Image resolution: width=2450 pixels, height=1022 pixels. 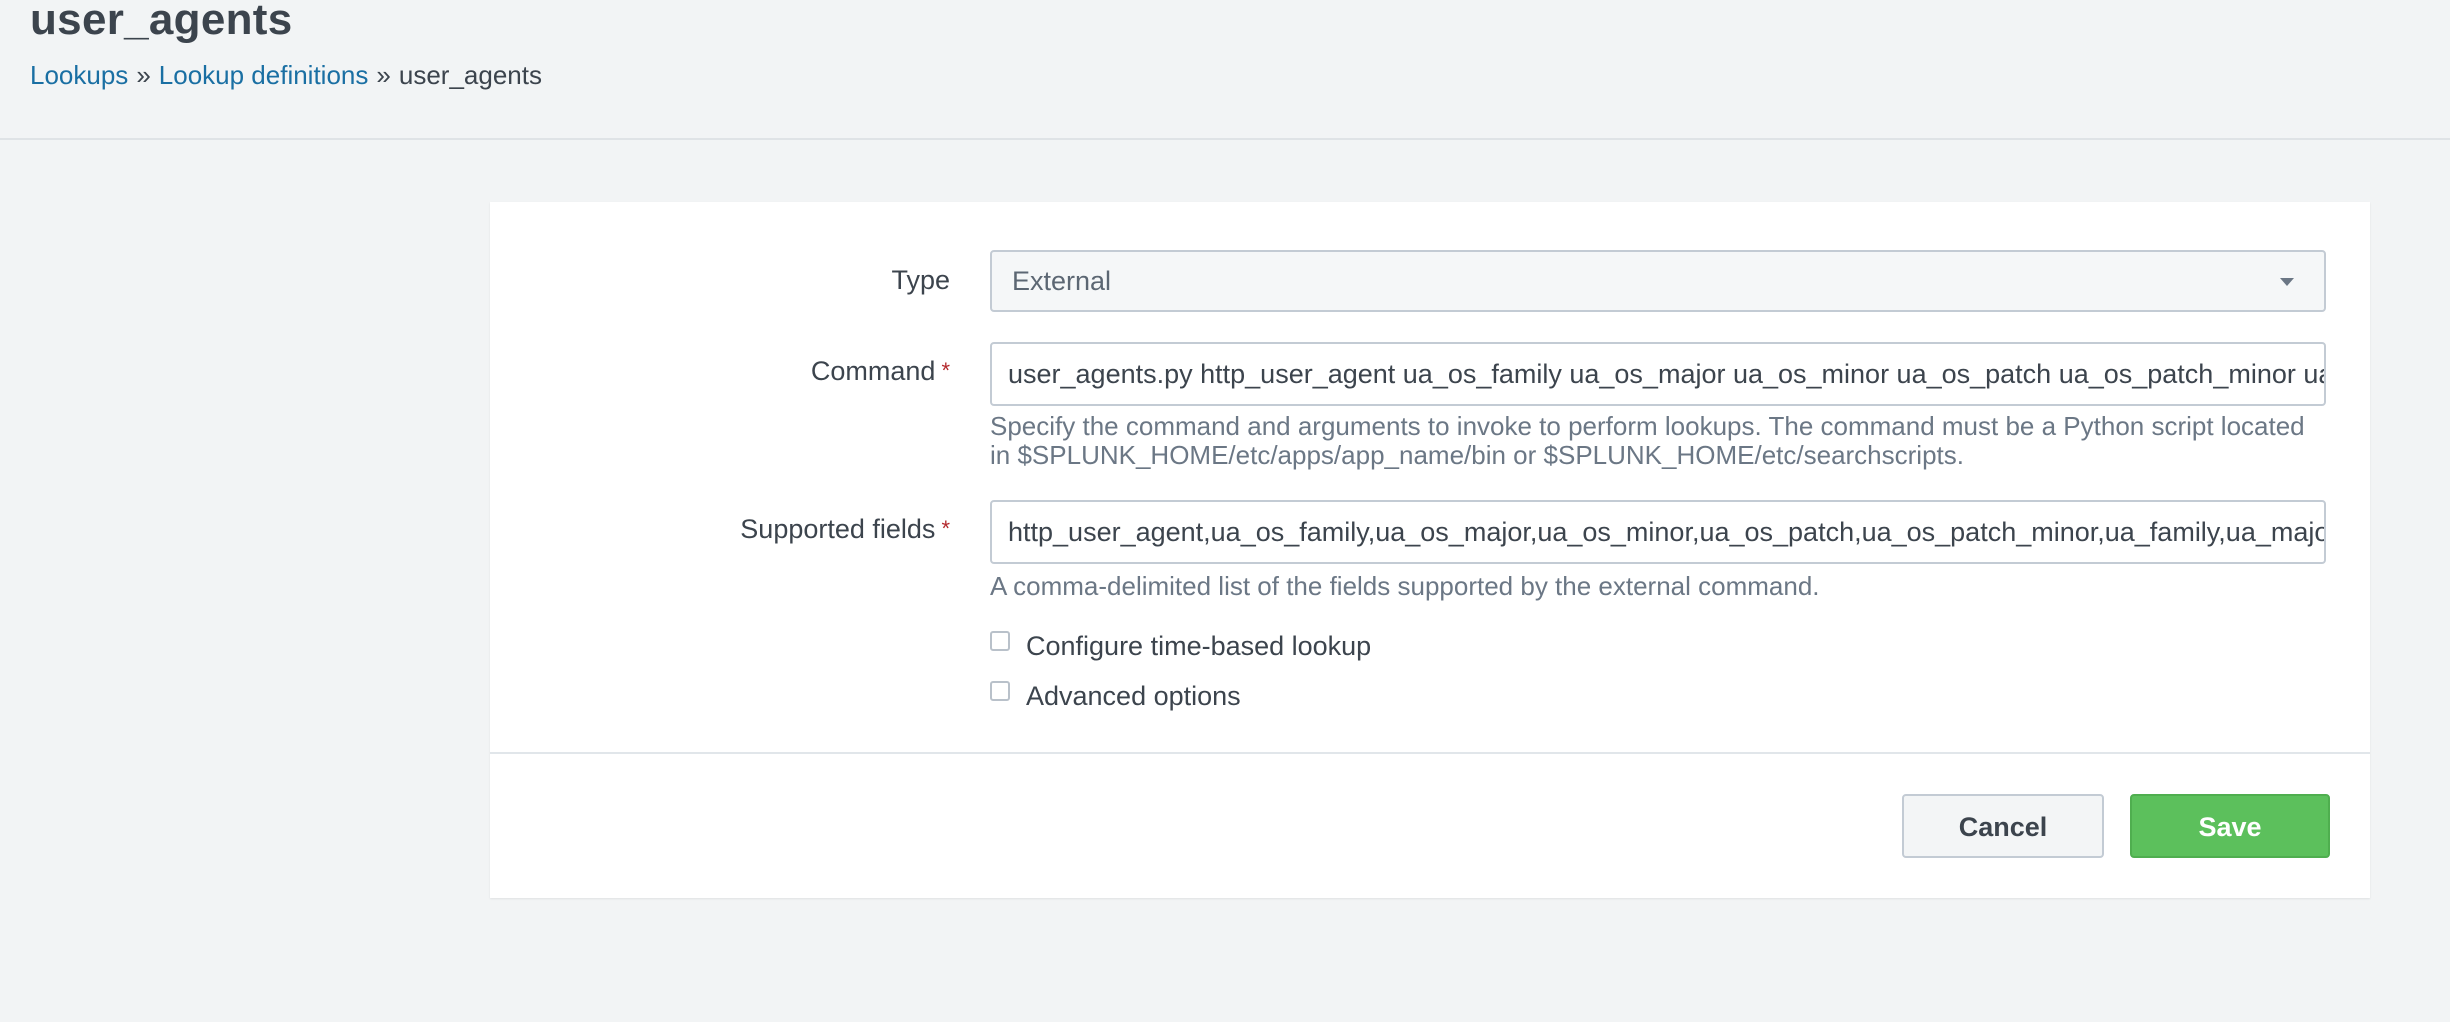 I want to click on command-label-text: Command, so click(x=873, y=371).